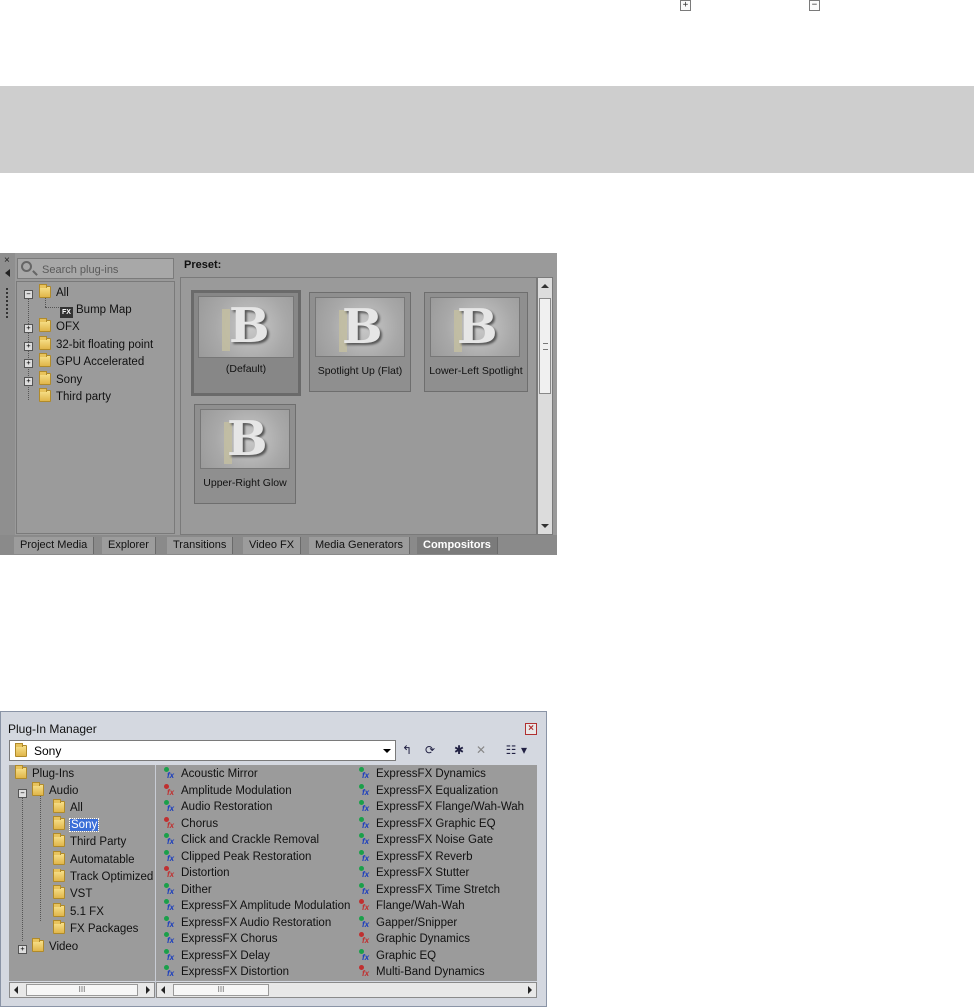 The width and height of the screenshot is (974, 1007). I want to click on tree-item-audio: − Audio, so click(48, 790).